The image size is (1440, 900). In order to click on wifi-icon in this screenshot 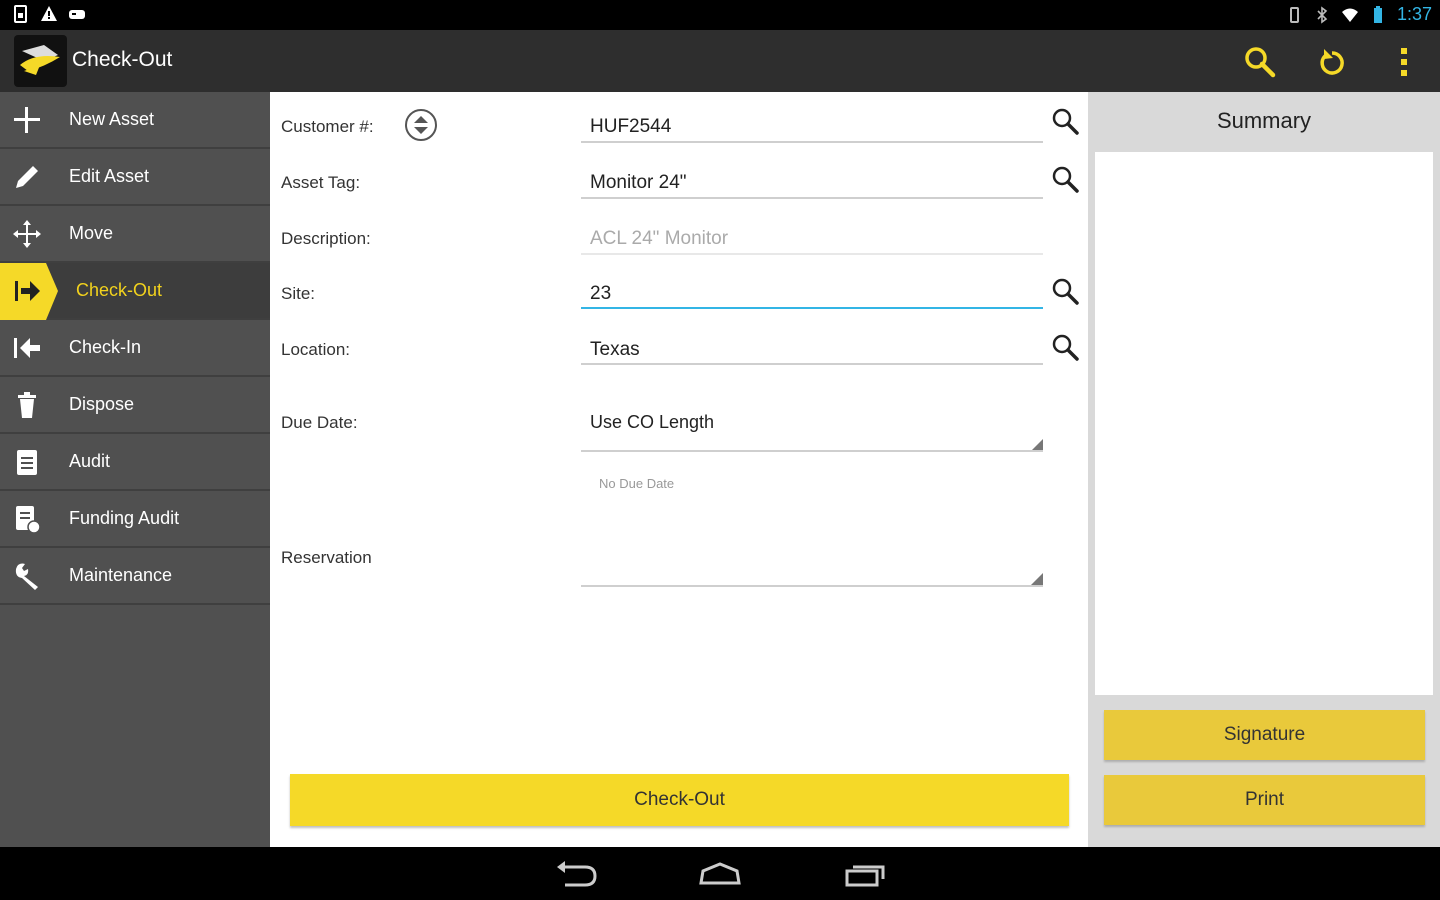, I will do `click(1349, 15)`.